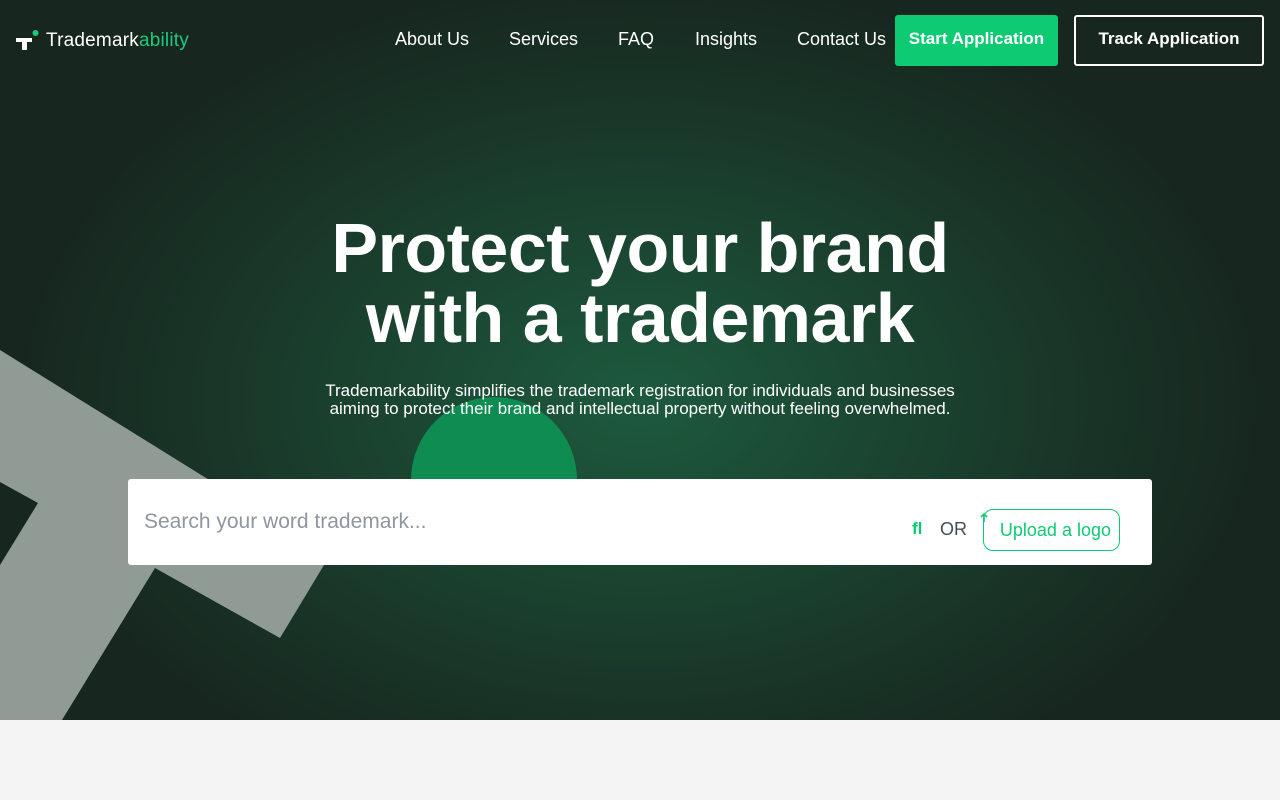 The image size is (1280, 800). I want to click on hero-headline-line-1: Protect your brand, so click(640, 248).